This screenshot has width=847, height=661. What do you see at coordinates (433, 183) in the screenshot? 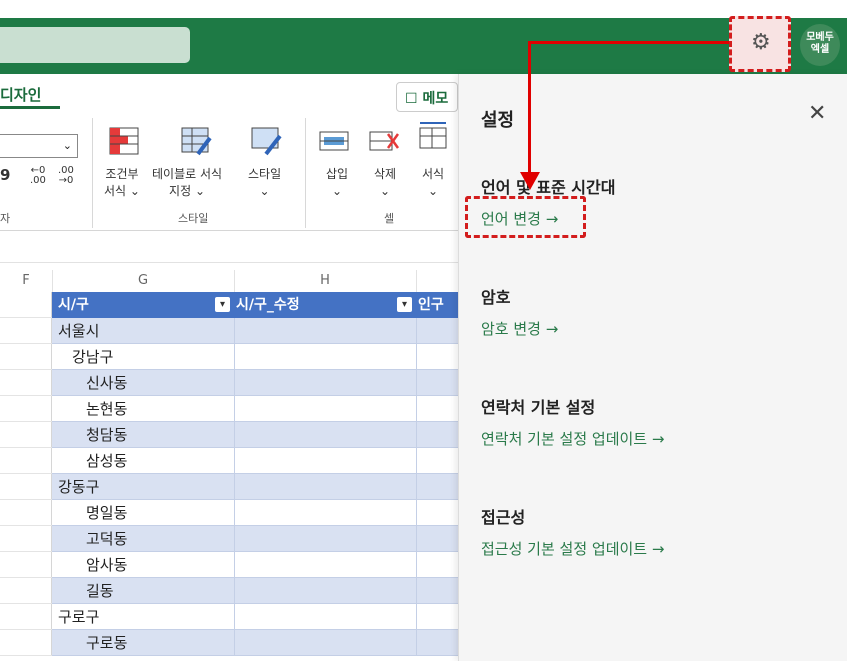
I see `format-button: 서식 ⌄` at bounding box center [433, 183].